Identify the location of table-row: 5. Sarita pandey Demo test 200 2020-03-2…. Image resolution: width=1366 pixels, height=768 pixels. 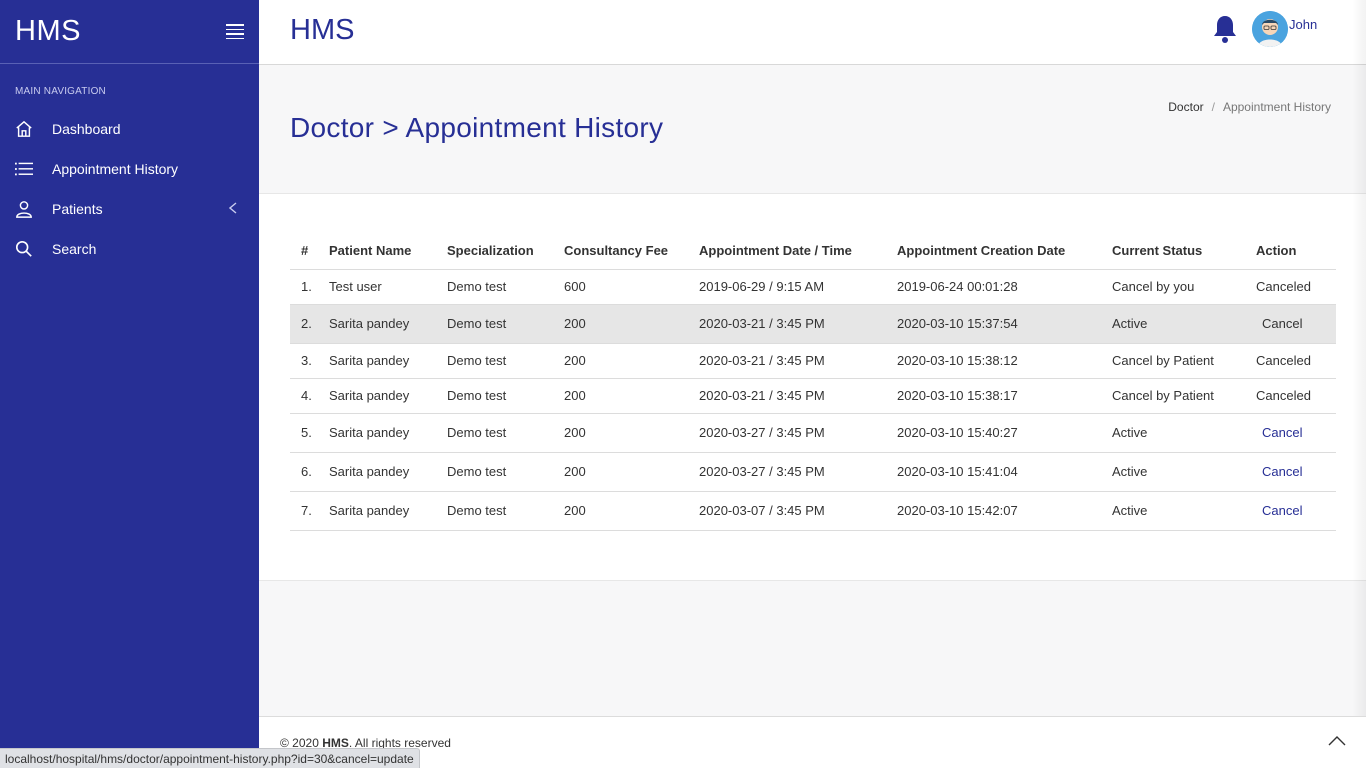
(813, 433).